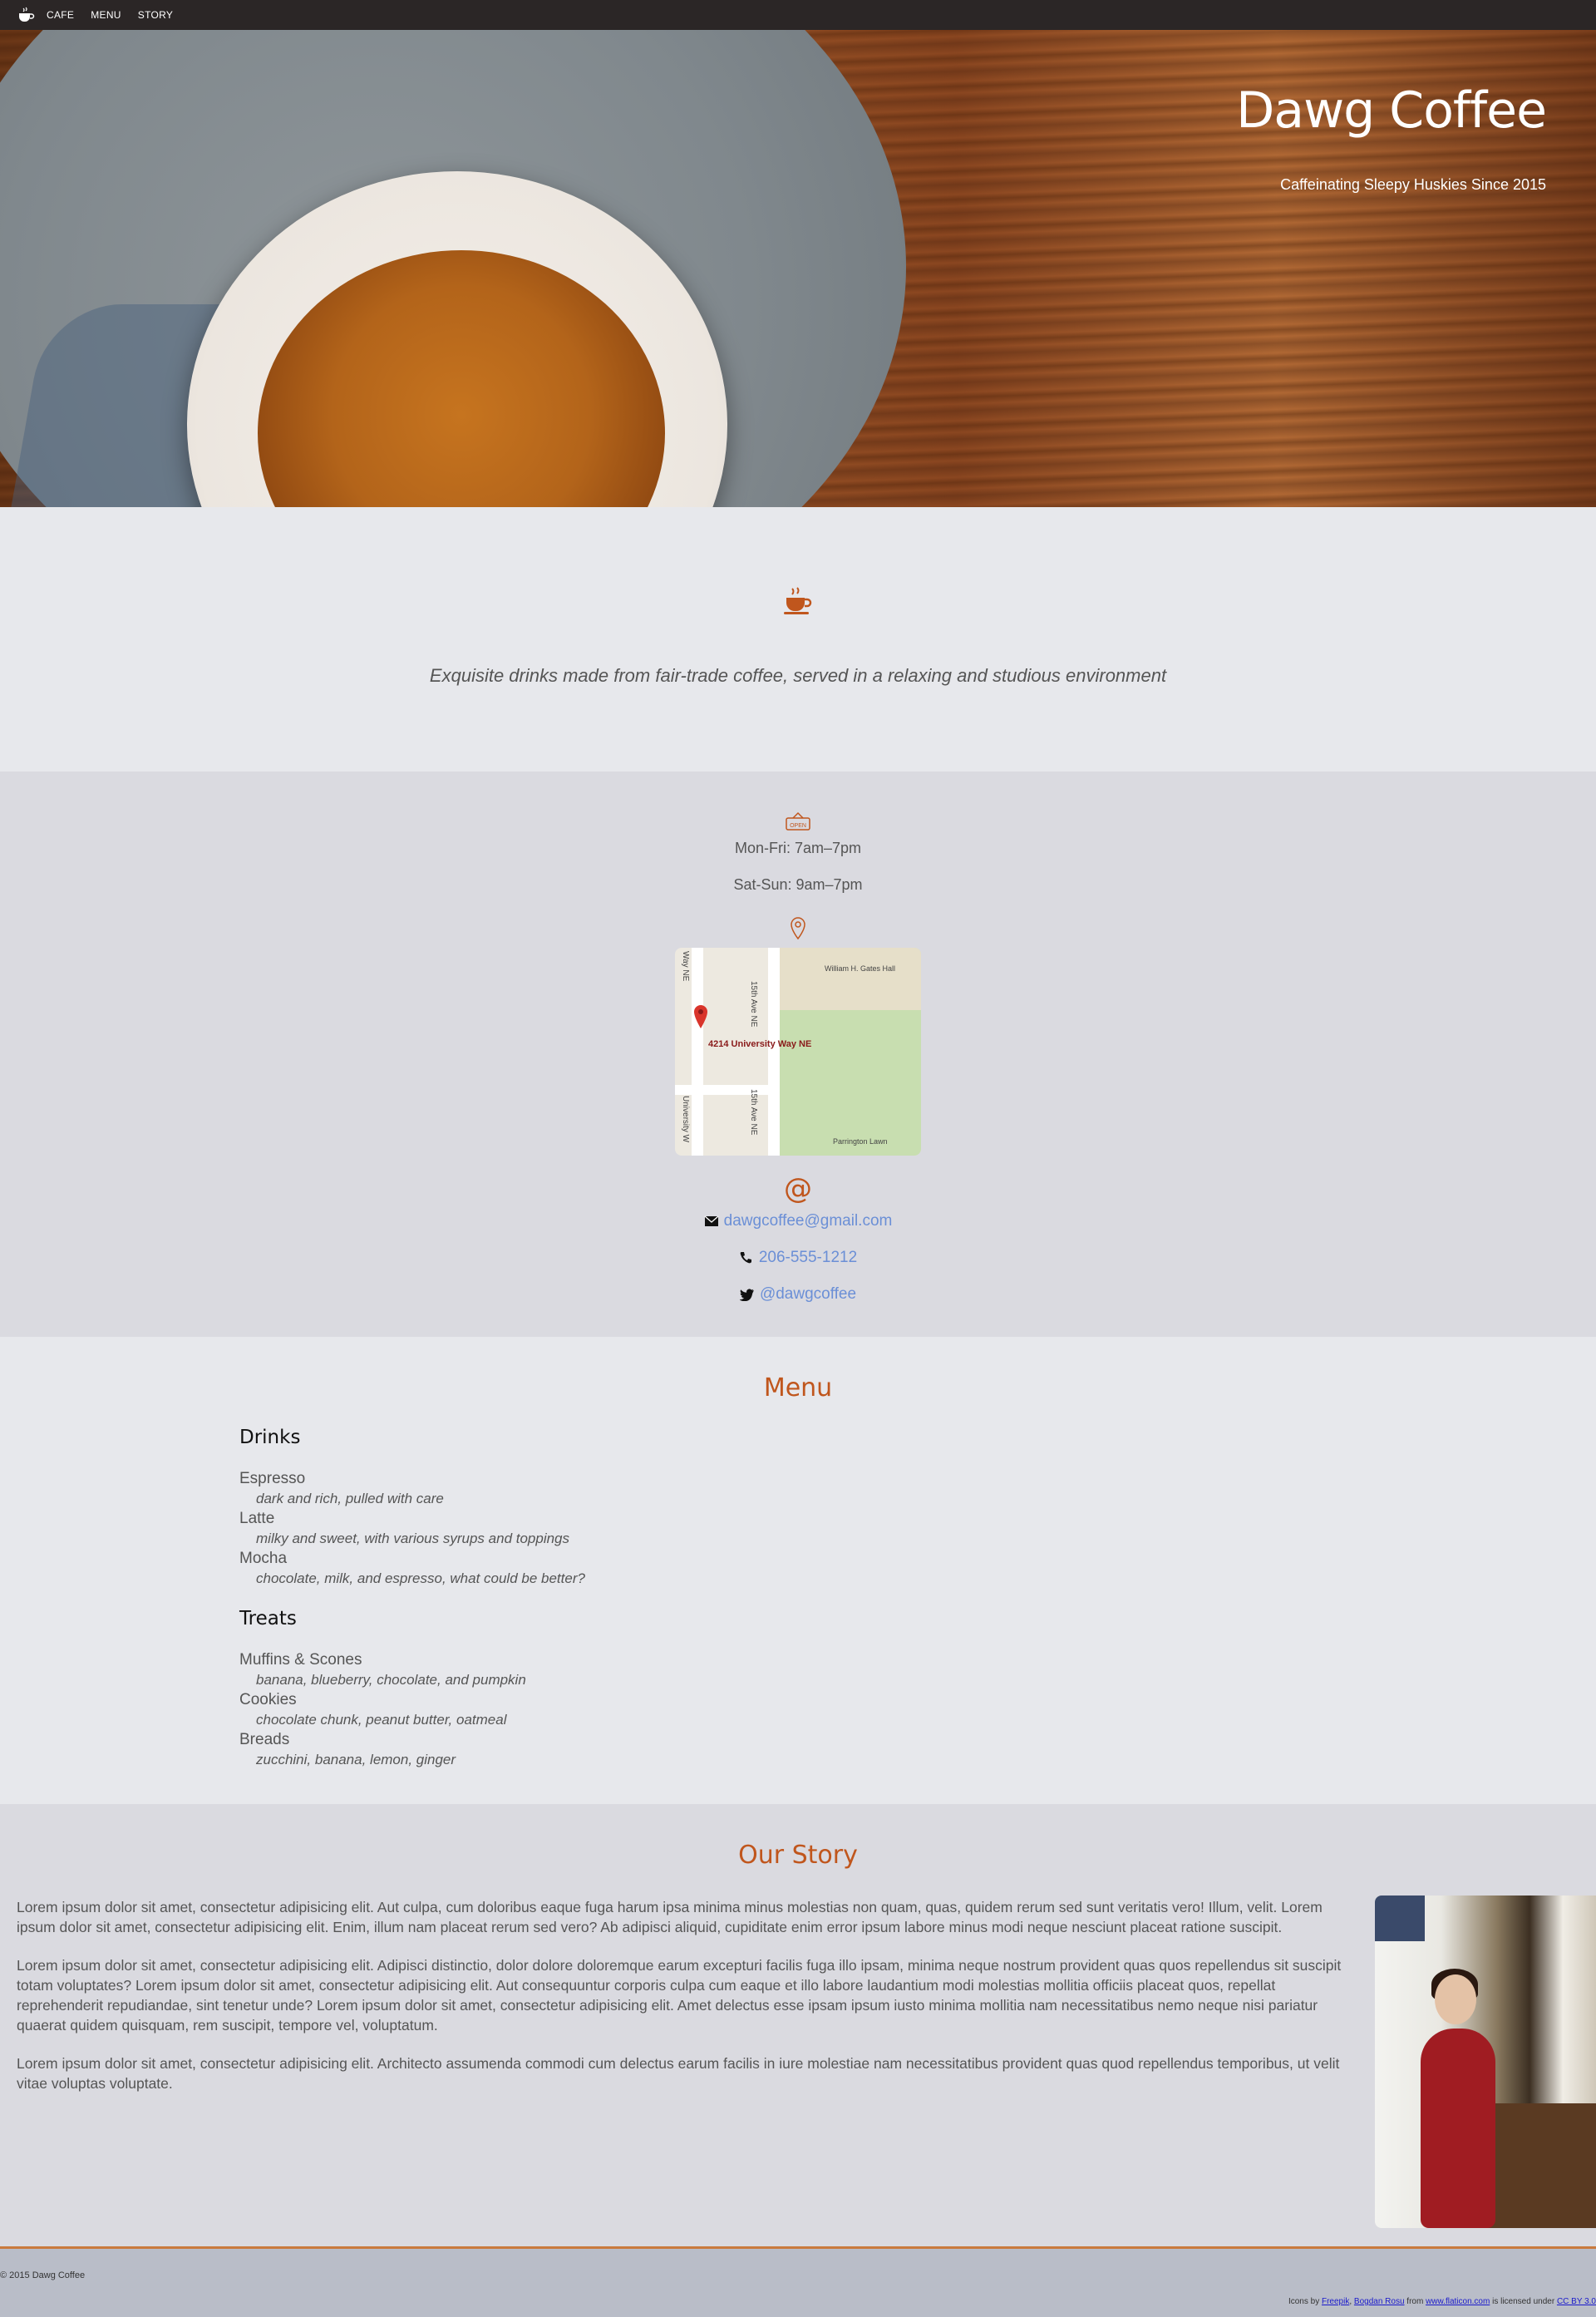 Image resolution: width=1596 pixels, height=2317 pixels. Describe the element at coordinates (798, 15) in the screenshot. I see `top-nav: CAFE MENU STORY` at that location.